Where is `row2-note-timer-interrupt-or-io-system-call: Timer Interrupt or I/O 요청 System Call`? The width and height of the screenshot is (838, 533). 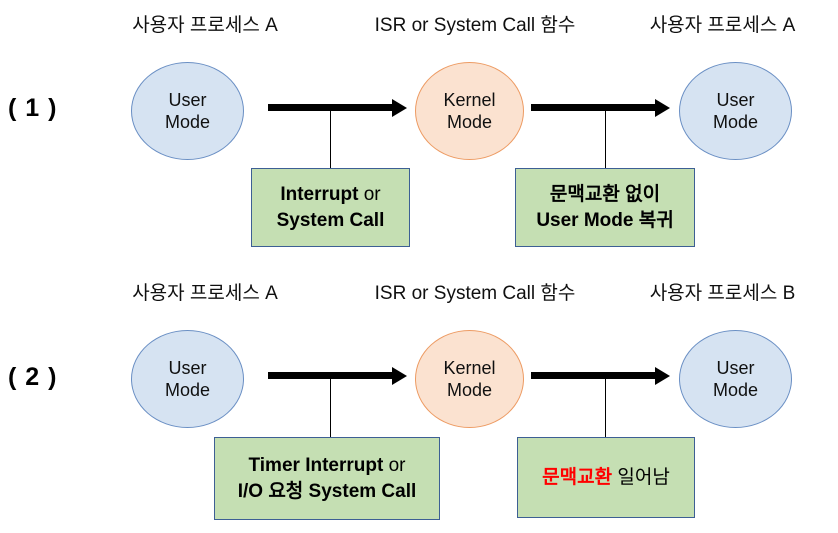
row2-note-timer-interrupt-or-io-system-call: Timer Interrupt or I/O 요청 System Call is located at coordinates (327, 478).